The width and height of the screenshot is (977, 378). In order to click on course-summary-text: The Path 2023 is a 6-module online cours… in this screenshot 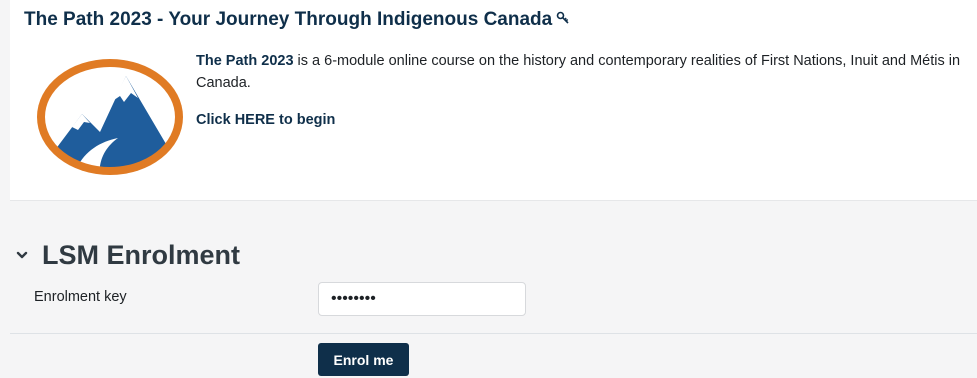, I will do `click(586, 72)`.